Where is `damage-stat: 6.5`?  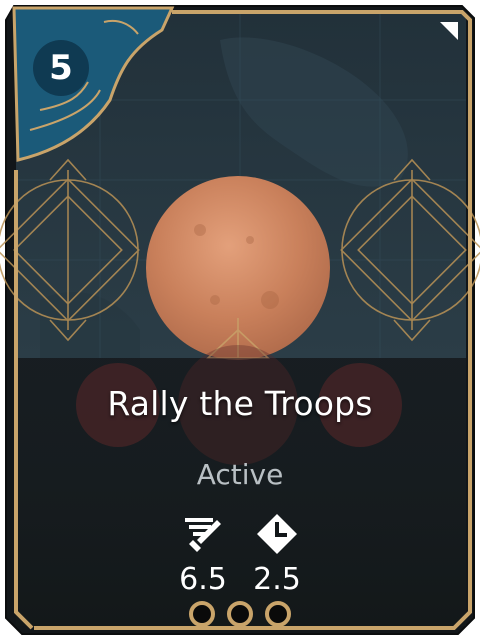 damage-stat: 6.5 is located at coordinates (203, 554).